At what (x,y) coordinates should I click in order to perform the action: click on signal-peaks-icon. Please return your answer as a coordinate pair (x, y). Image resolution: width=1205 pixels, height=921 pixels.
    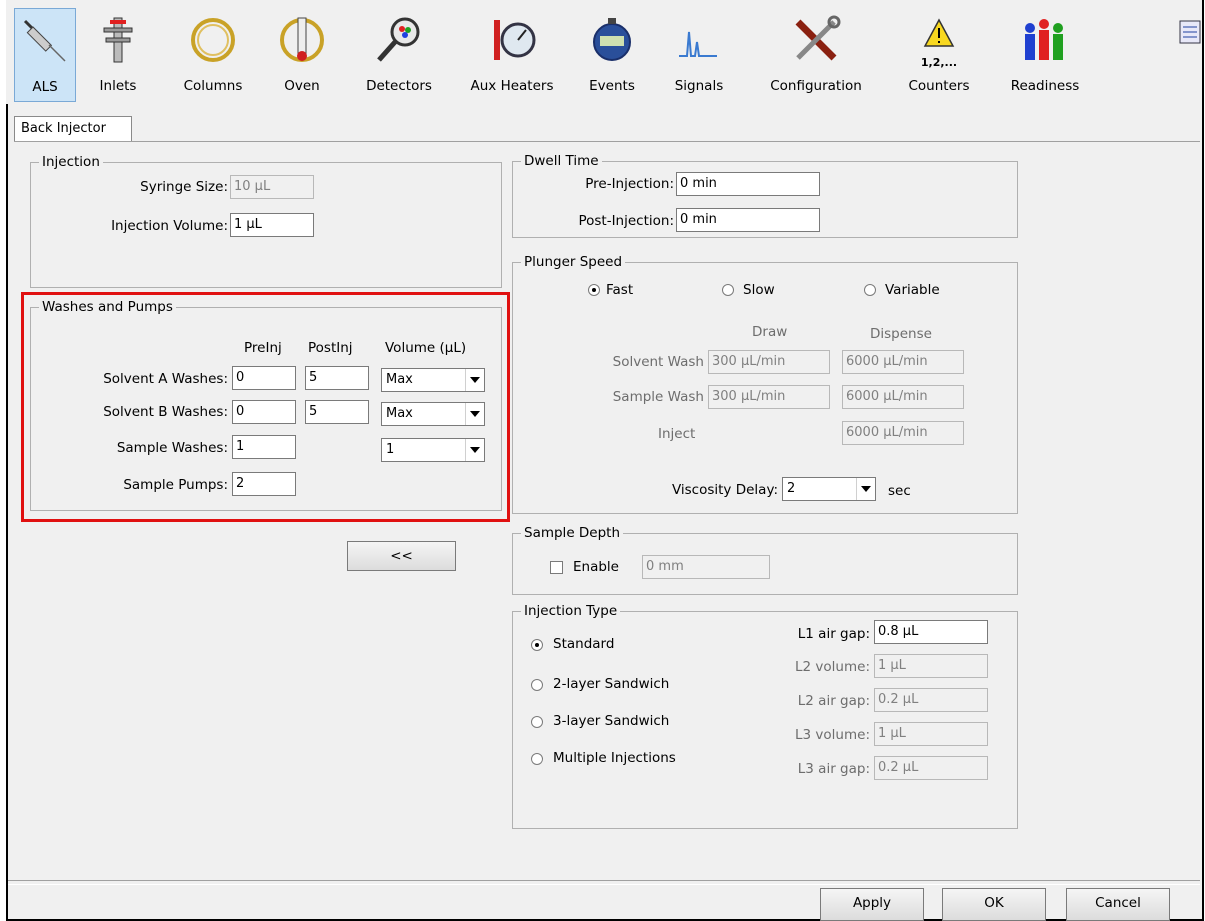
    Looking at the image, I should click on (698, 44).